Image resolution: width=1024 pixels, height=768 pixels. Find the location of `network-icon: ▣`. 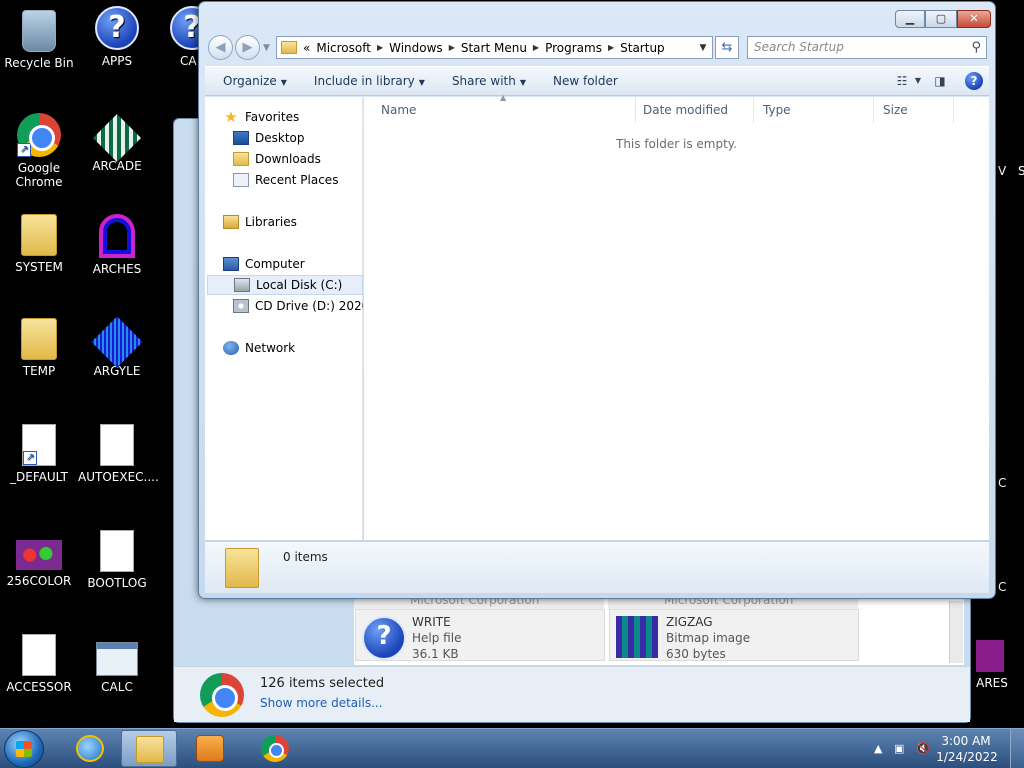

network-icon: ▣ is located at coordinates (899, 748).